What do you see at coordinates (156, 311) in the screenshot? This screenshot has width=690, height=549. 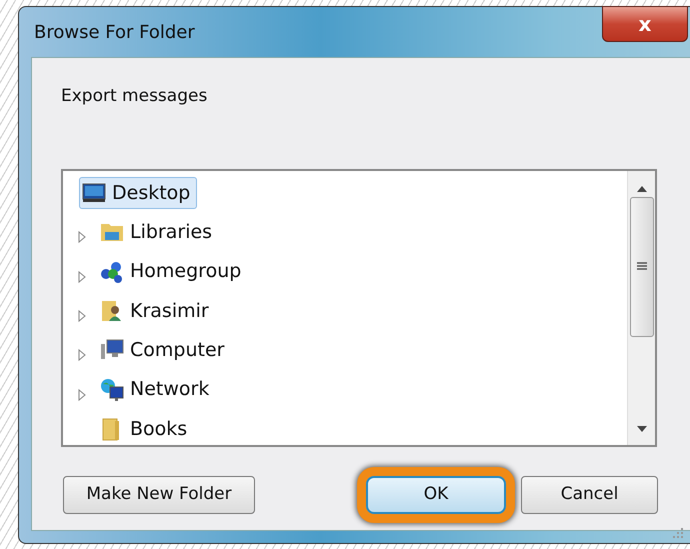 I see `tree-item: Krasimir` at bounding box center [156, 311].